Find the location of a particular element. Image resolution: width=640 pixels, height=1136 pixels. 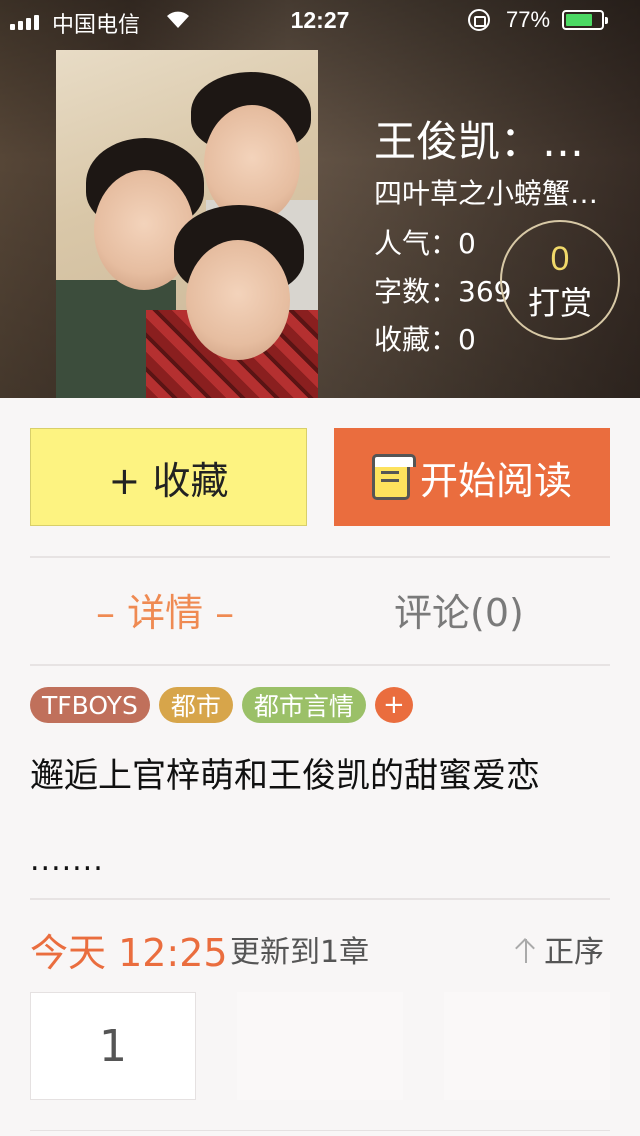

arrow-up-icon is located at coordinates (526, 949).